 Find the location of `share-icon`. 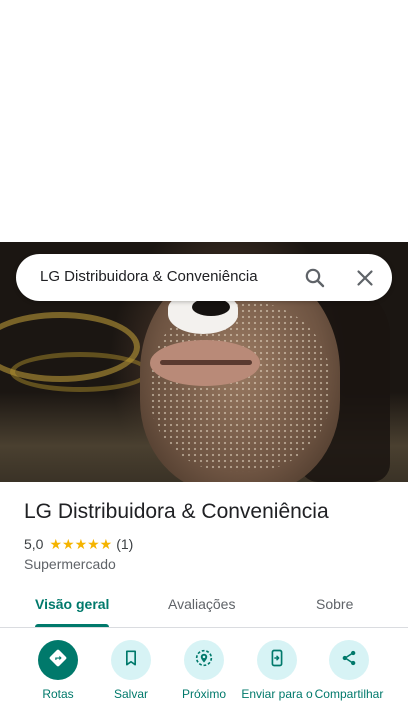

share-icon is located at coordinates (349, 660).